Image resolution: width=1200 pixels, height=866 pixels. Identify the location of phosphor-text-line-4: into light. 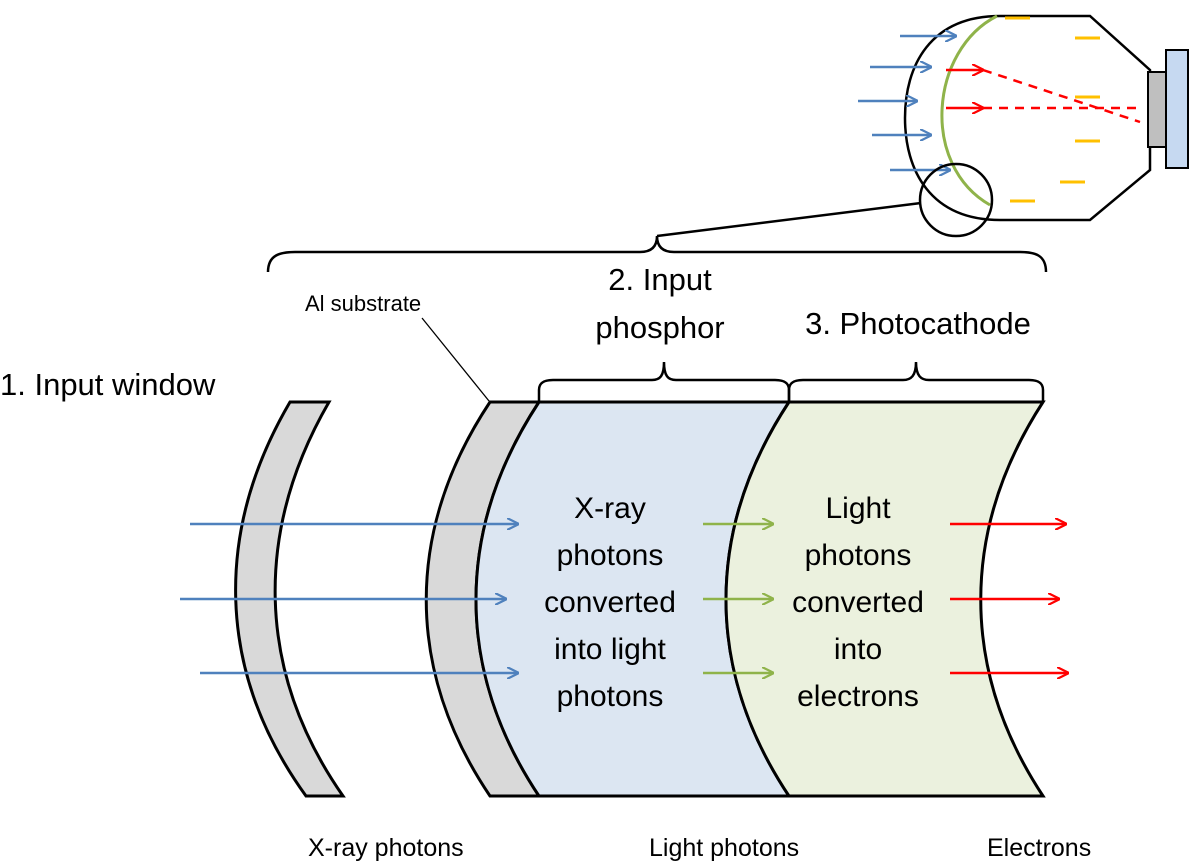
(610, 649).